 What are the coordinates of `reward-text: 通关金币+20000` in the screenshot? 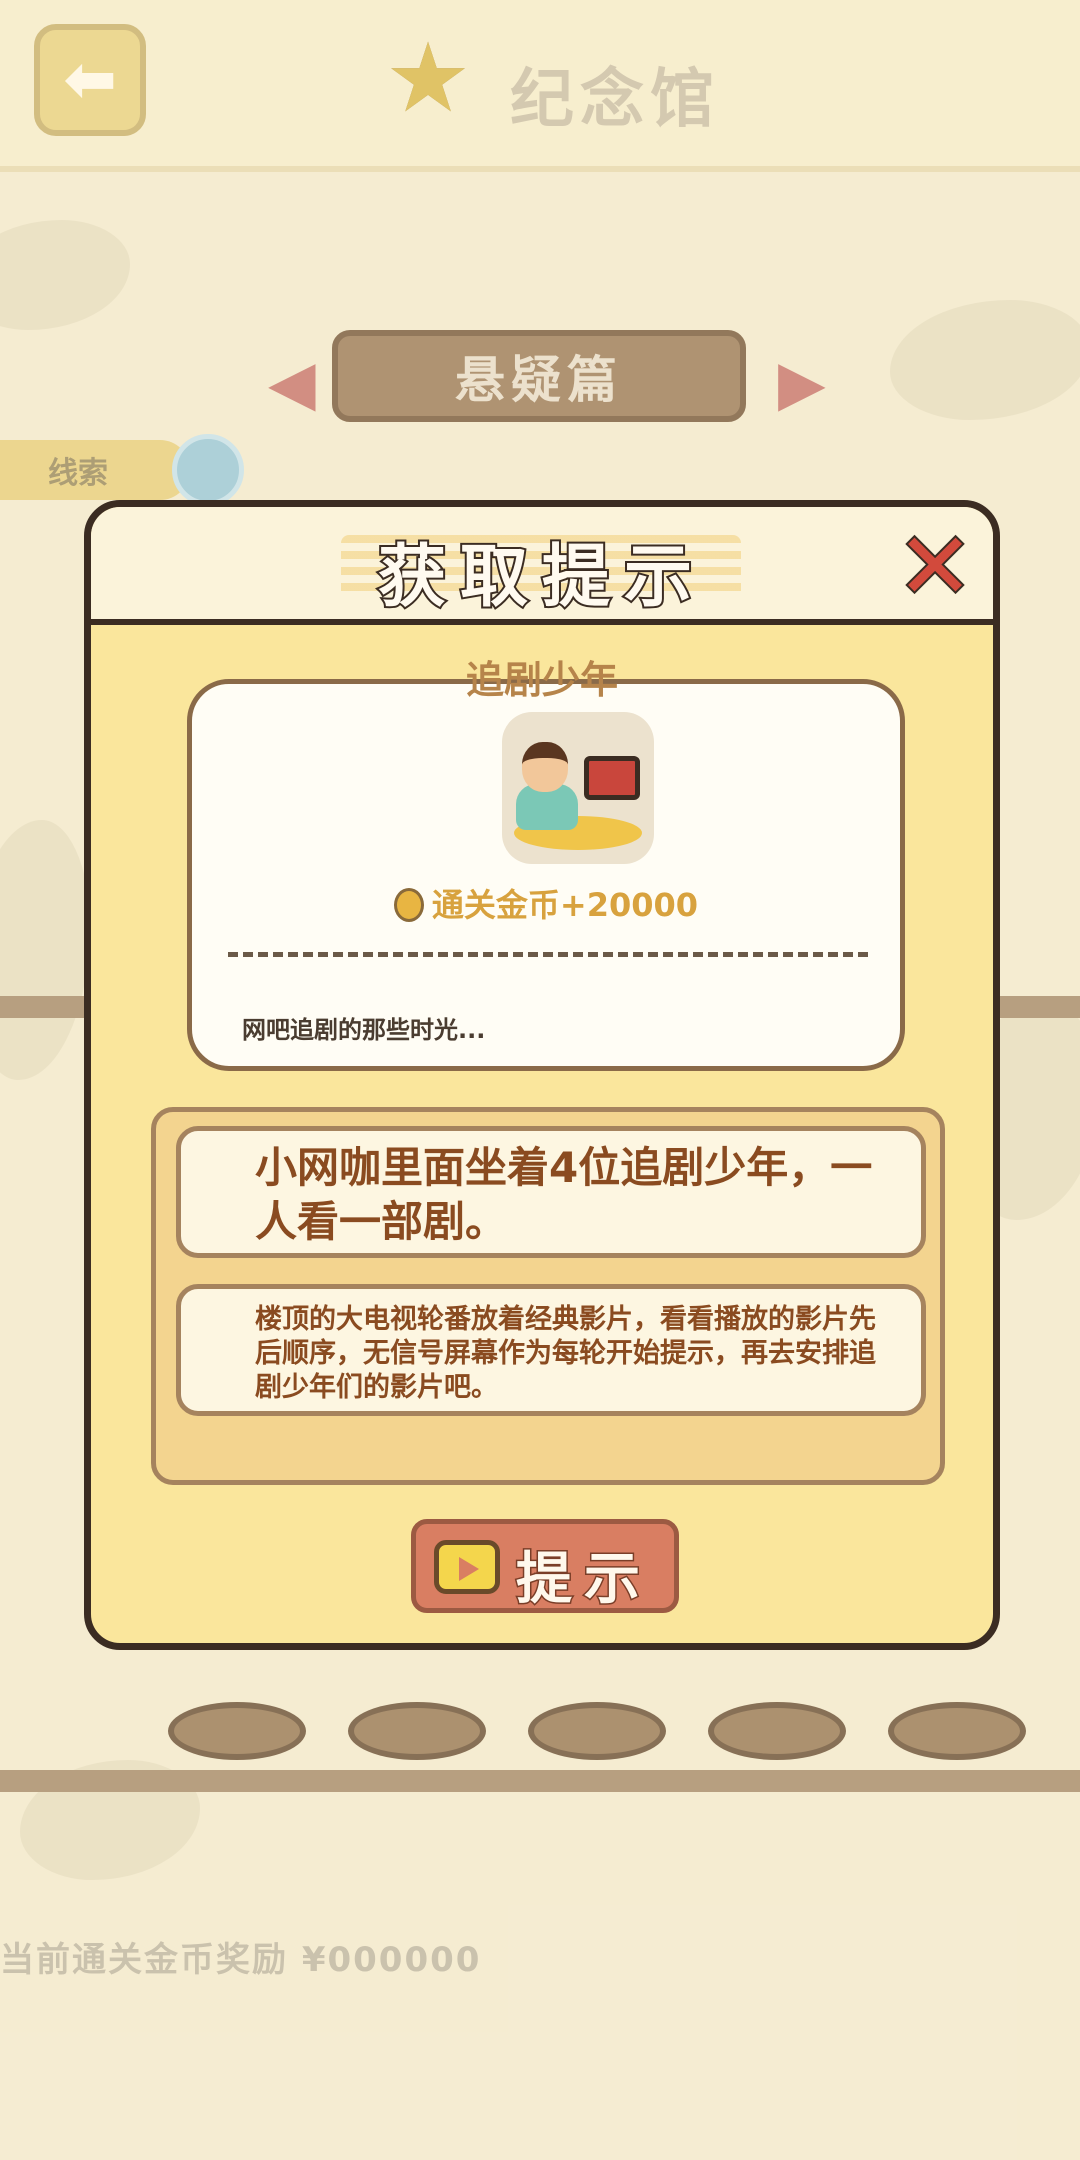 It's located at (565, 905).